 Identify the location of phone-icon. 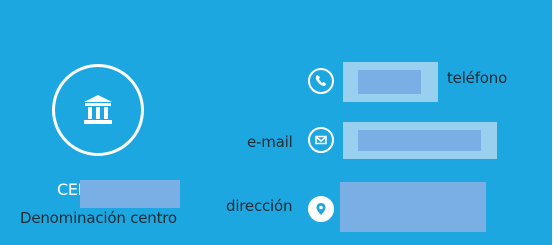
(321, 81).